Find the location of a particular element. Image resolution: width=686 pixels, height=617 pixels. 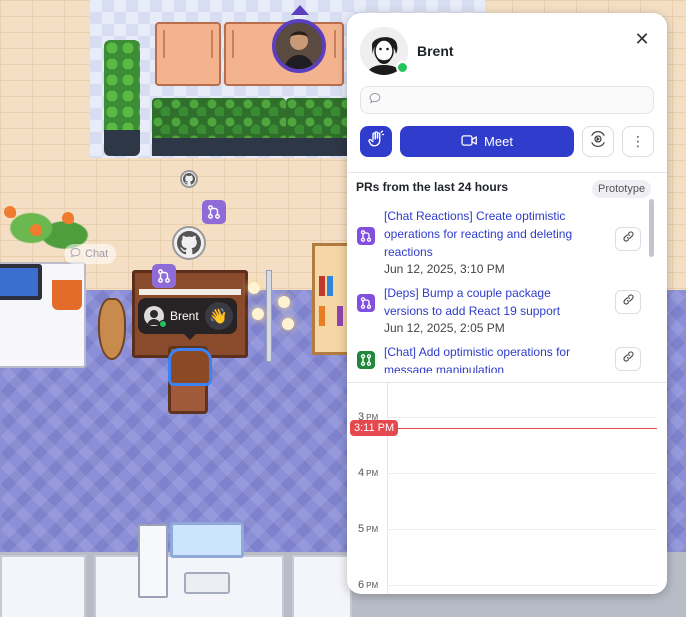

hour-label: 6 PM is located at coordinates (368, 585).